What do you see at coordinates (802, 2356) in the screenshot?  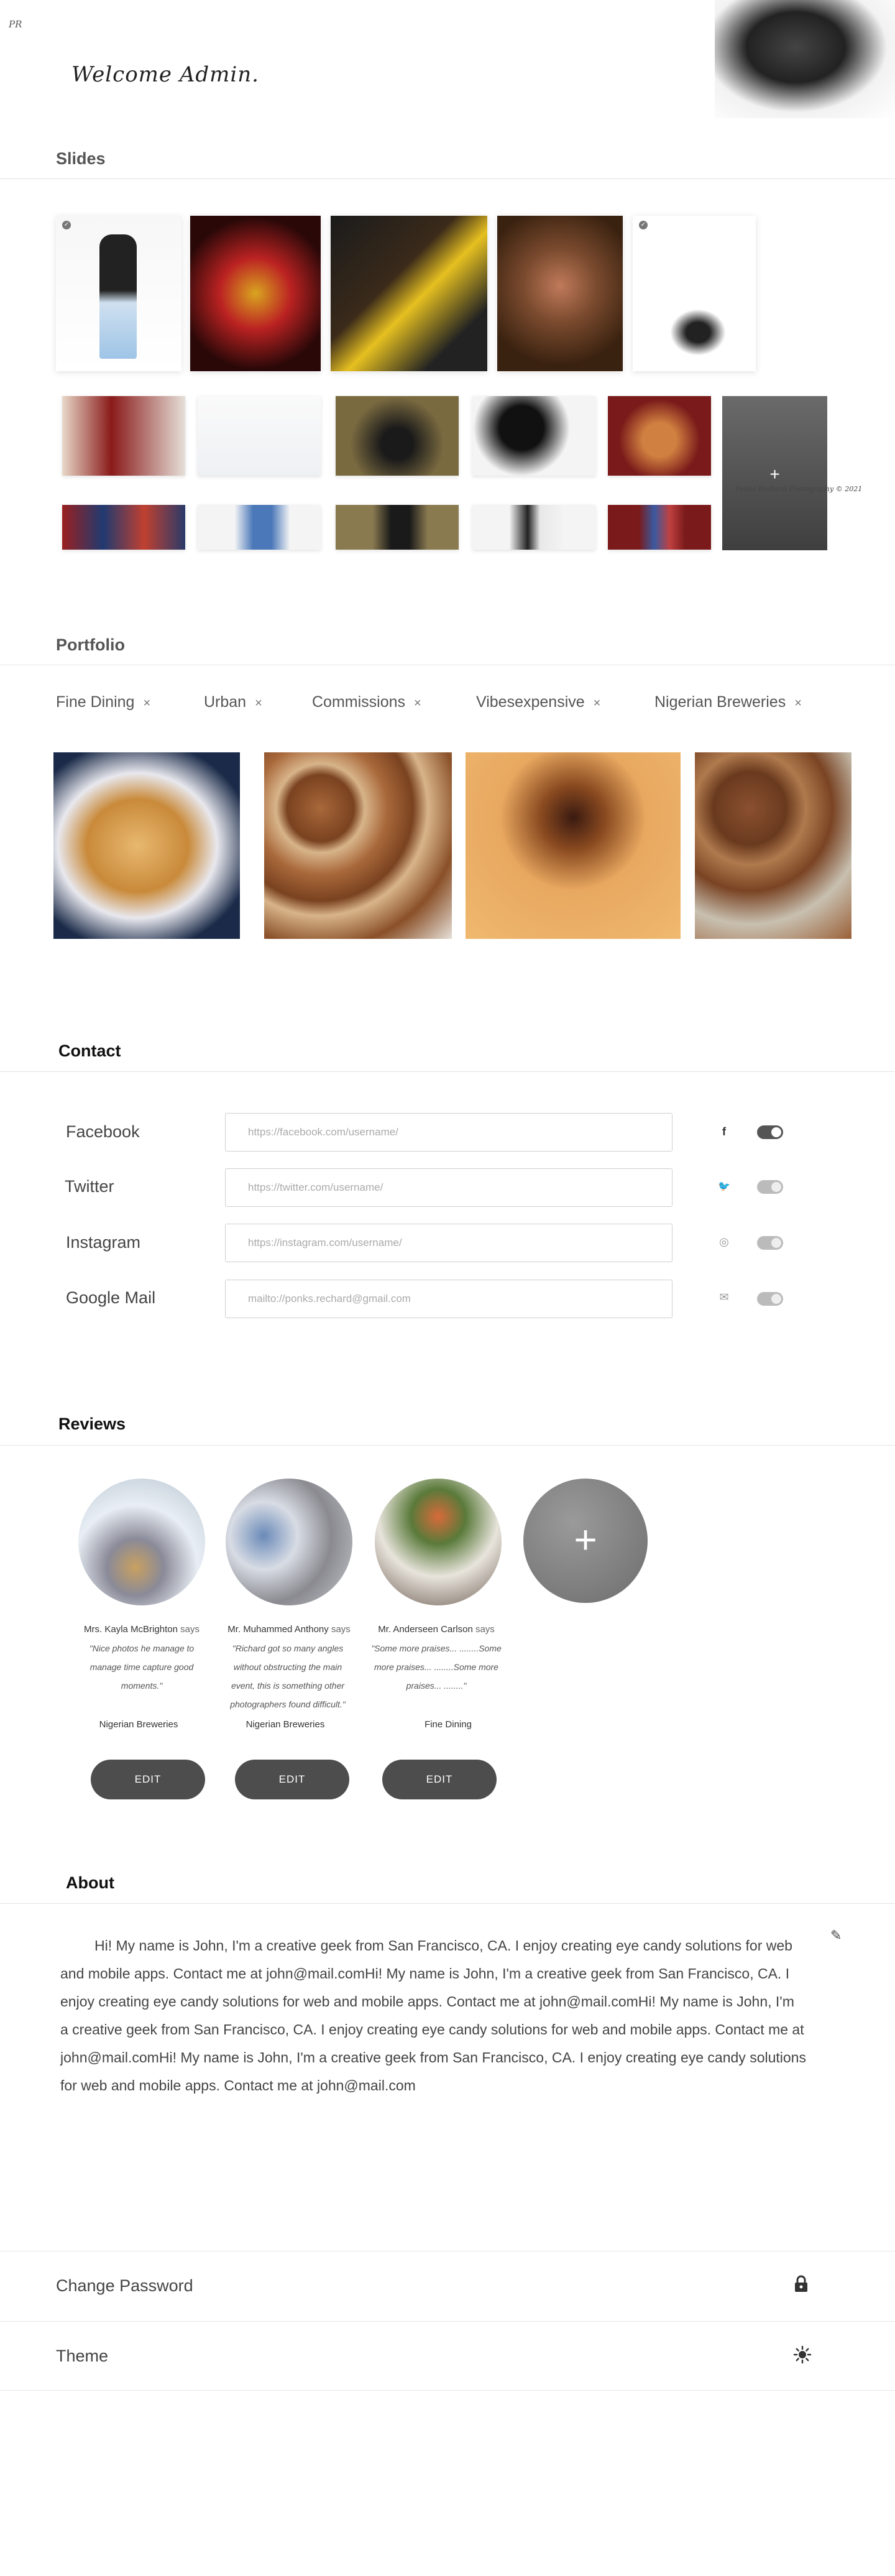 I see `sun-icon` at bounding box center [802, 2356].